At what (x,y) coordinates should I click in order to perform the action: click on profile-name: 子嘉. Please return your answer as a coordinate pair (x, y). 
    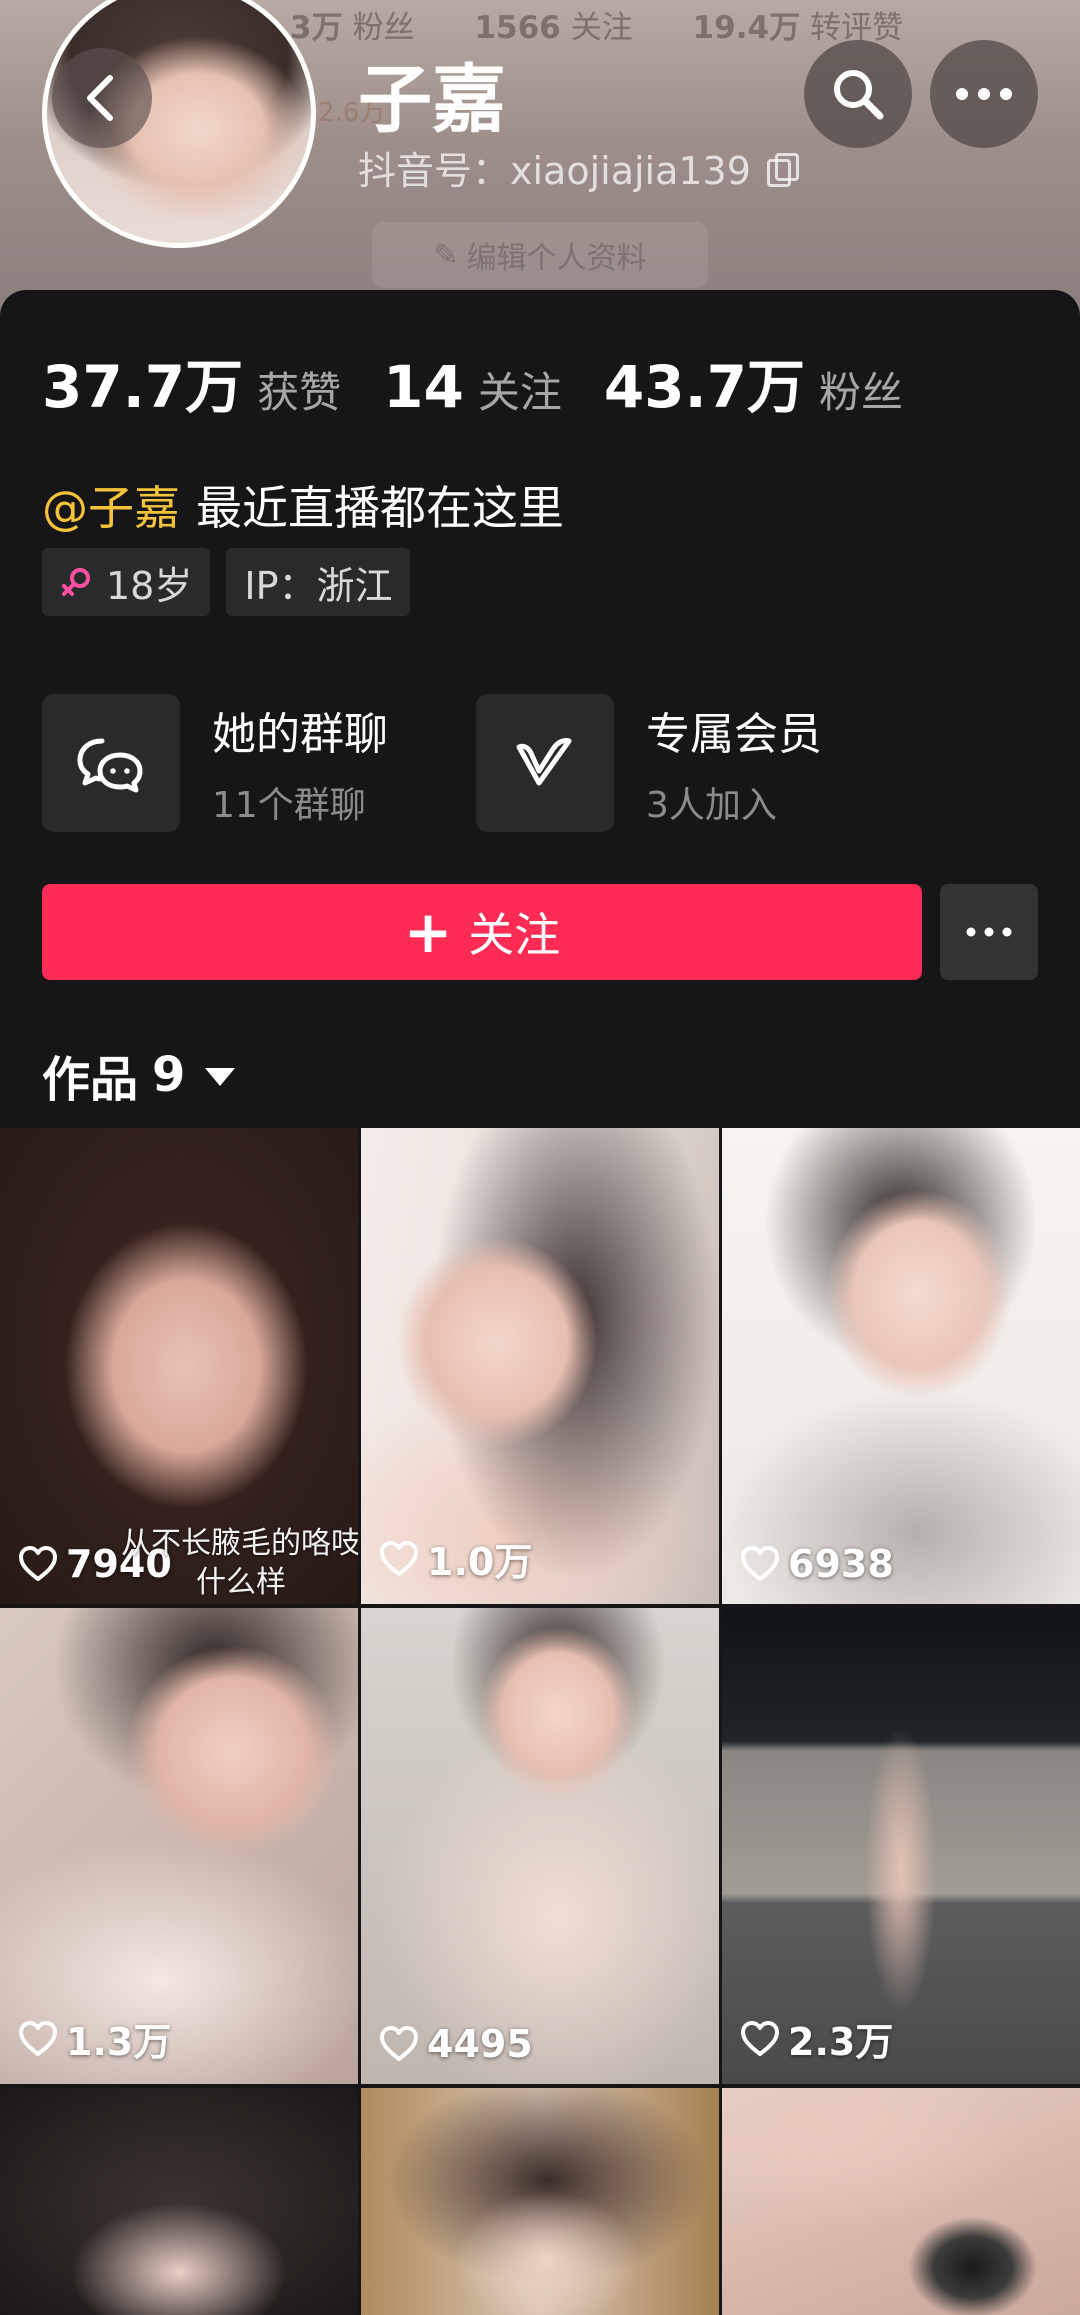
    Looking at the image, I should click on (432, 100).